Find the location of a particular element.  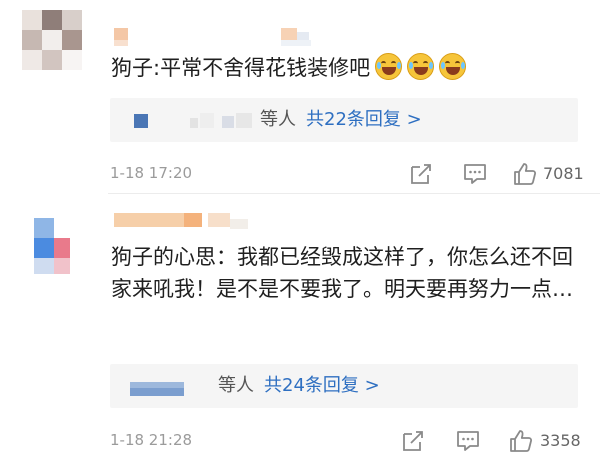

comment-text-content: 狗子:平常不舍得花钱装修吧 is located at coordinates (241, 68).